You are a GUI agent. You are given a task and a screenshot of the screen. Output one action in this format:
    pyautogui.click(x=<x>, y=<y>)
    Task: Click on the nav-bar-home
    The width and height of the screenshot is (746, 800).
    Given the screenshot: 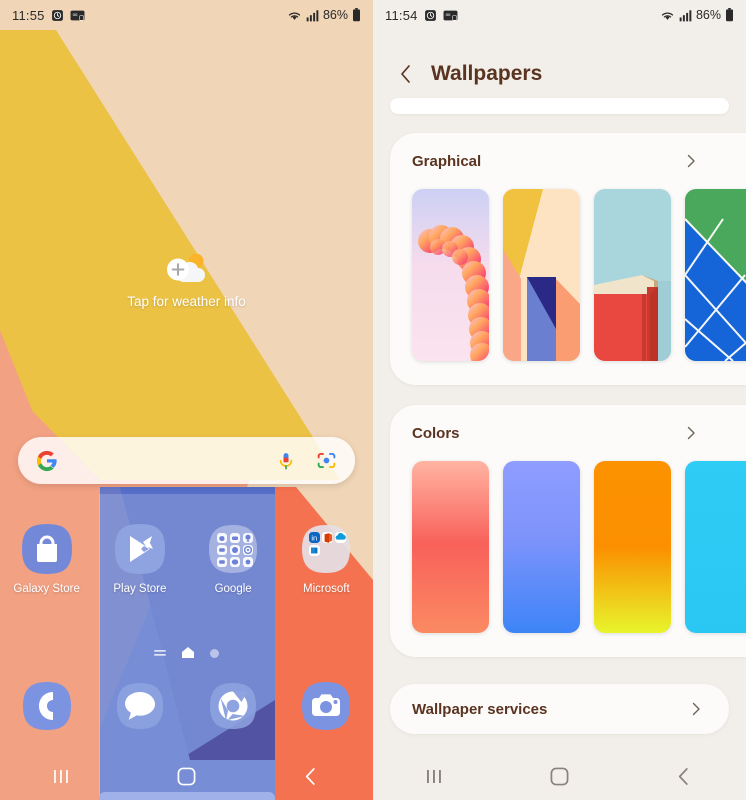 What is the action you would take?
    pyautogui.click(x=186, y=776)
    